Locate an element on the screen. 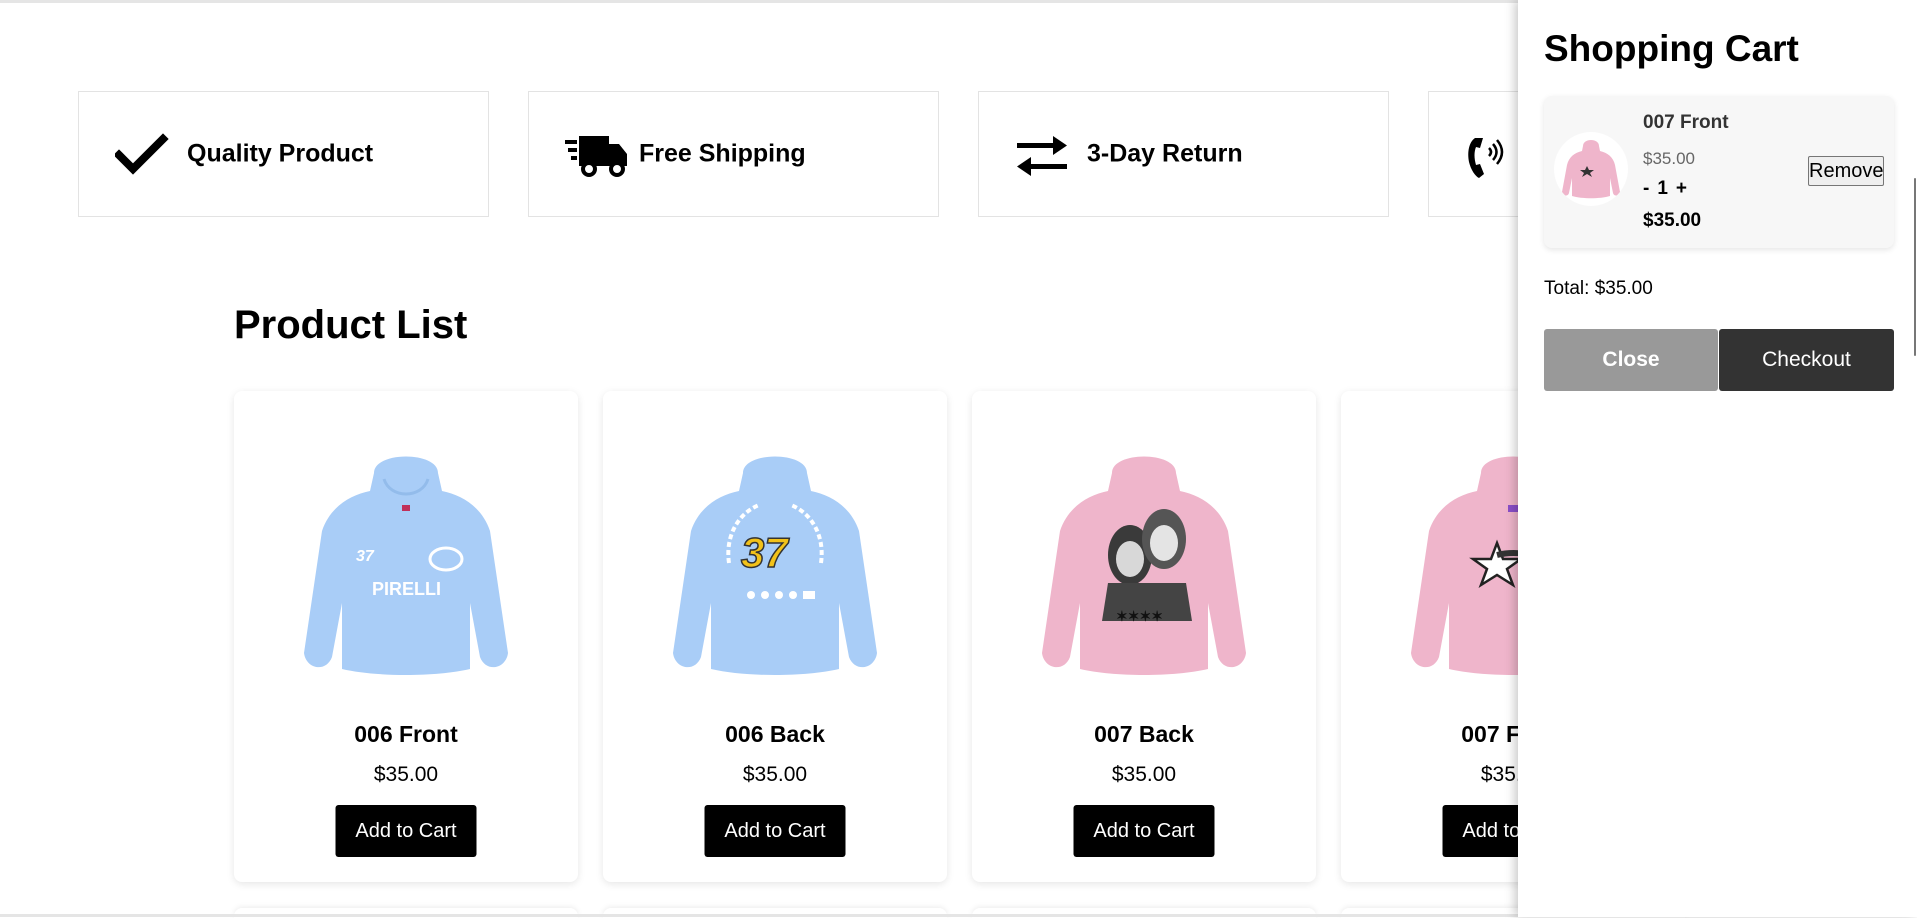 The width and height of the screenshot is (1917, 918). product-card: ✶✶✶✶ 007 Back $35.00 Add to Cart is located at coordinates (1144, 636).